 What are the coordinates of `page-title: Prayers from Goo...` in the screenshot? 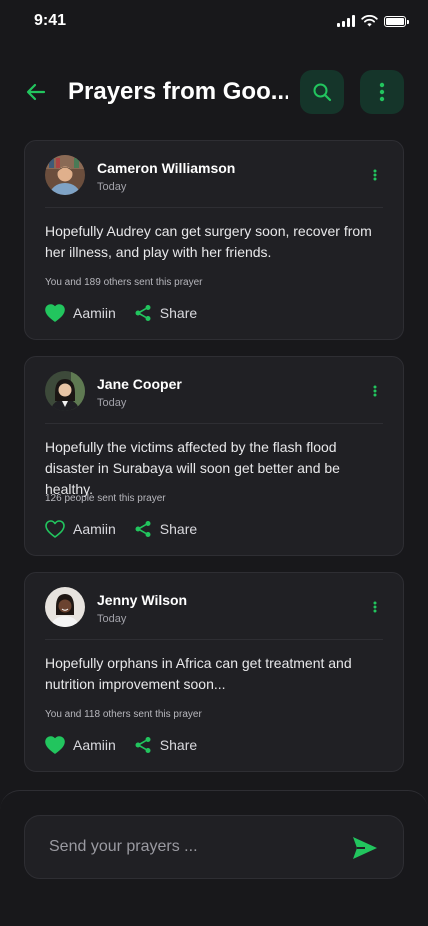 It's located at (178, 91).